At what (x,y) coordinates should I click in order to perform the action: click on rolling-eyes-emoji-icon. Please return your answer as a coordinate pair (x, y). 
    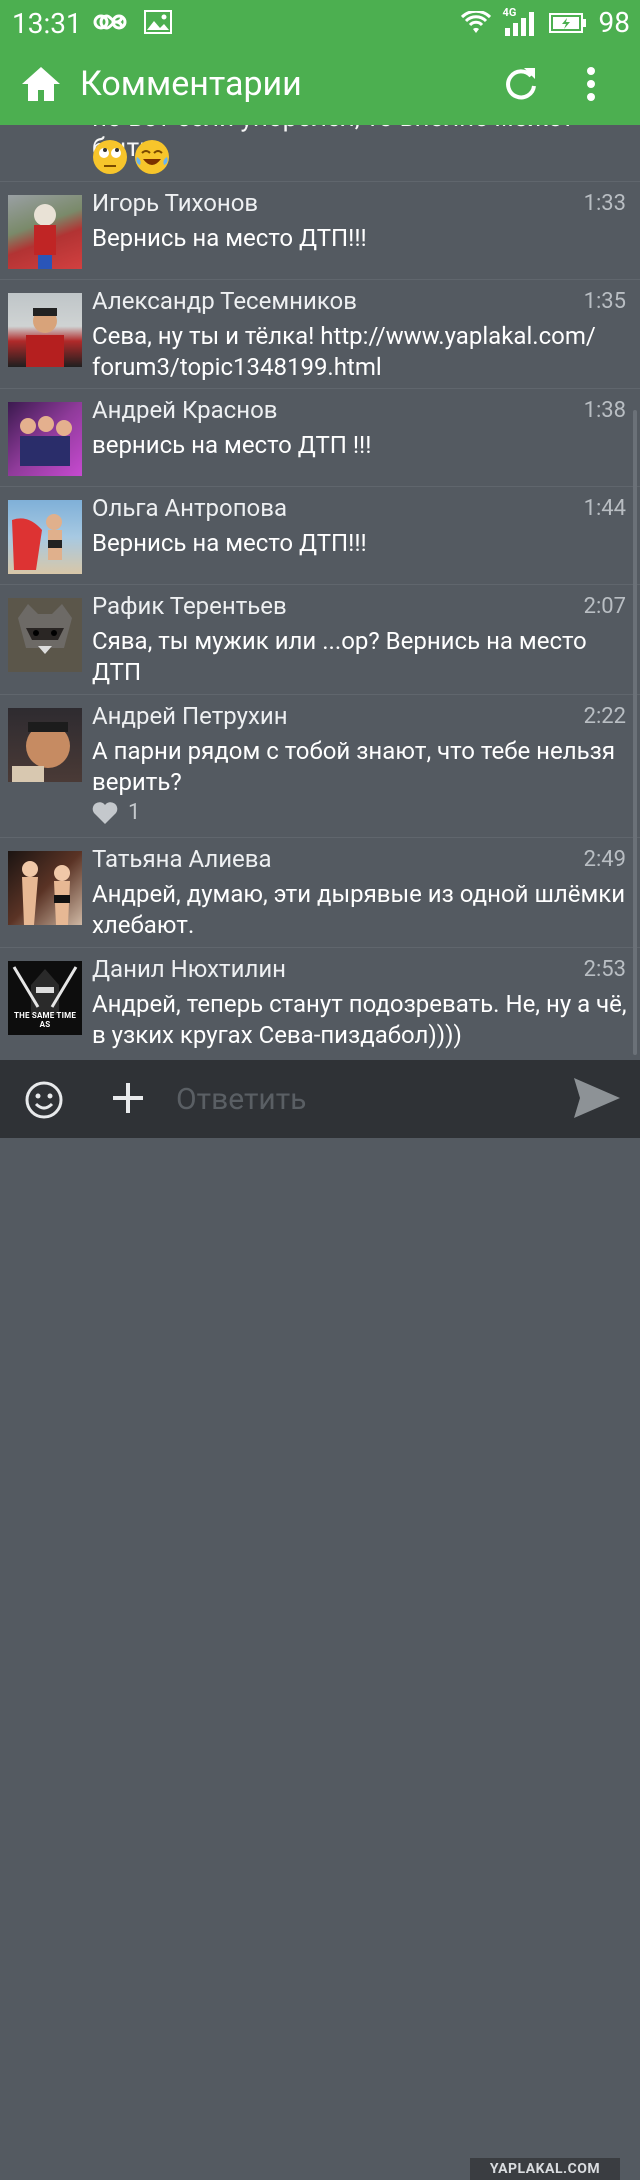
    Looking at the image, I should click on (110, 157).